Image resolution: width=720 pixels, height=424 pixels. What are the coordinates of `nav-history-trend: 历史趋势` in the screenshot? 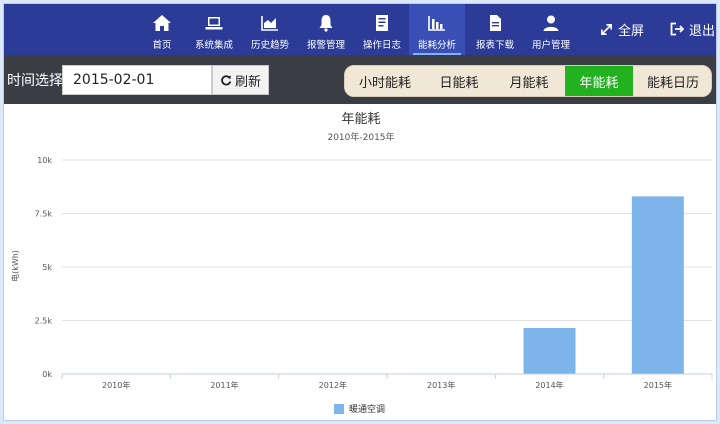 It's located at (270, 29).